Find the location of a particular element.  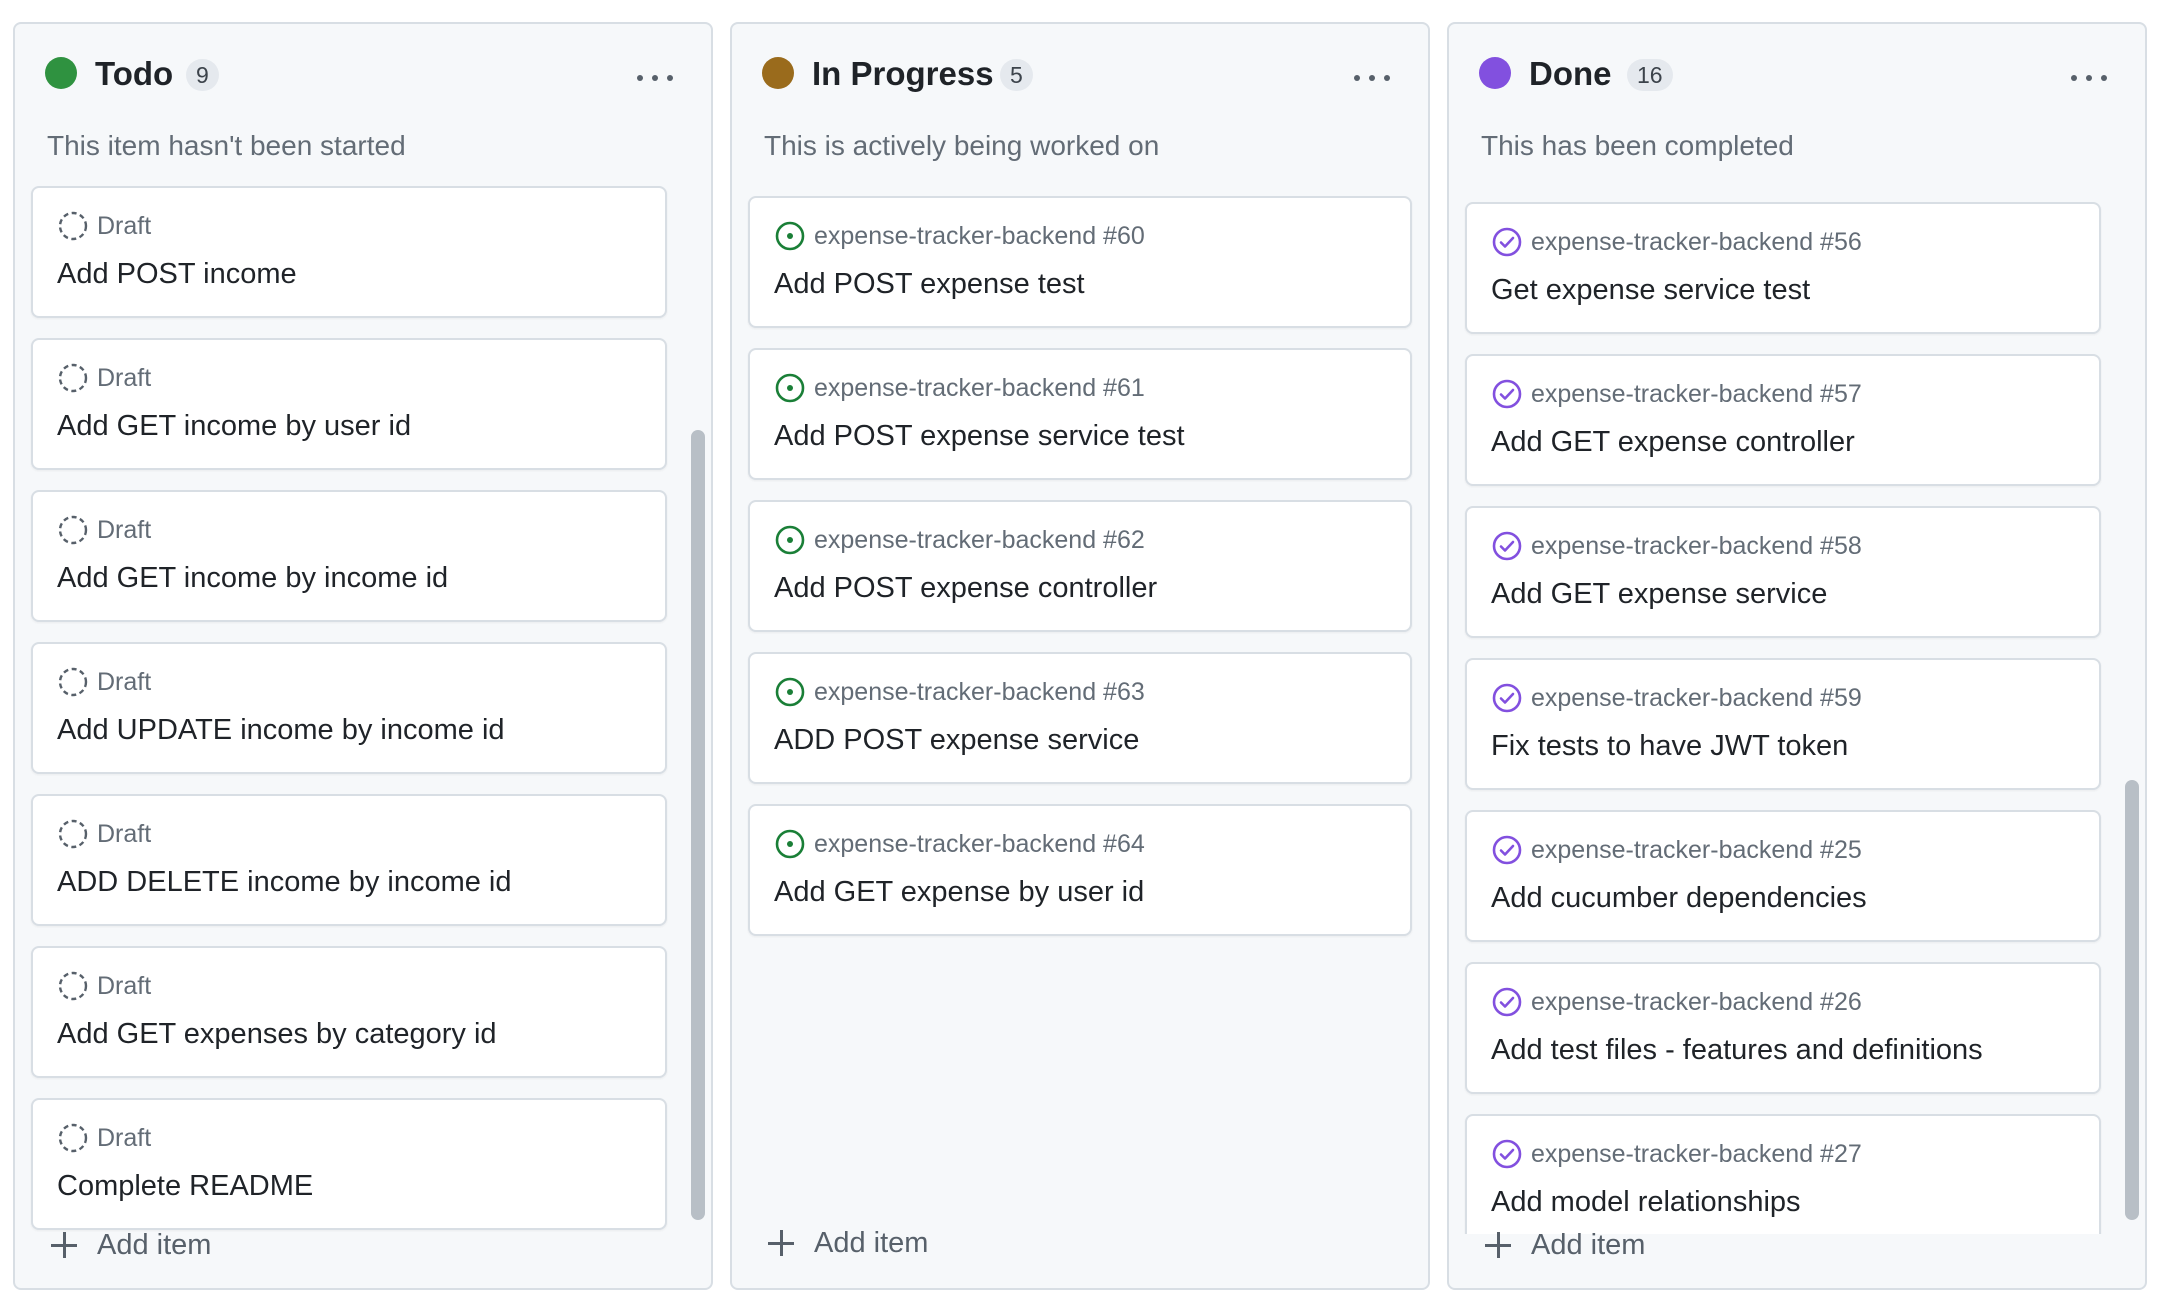

card: Draft Add POST income is located at coordinates (349, 252).